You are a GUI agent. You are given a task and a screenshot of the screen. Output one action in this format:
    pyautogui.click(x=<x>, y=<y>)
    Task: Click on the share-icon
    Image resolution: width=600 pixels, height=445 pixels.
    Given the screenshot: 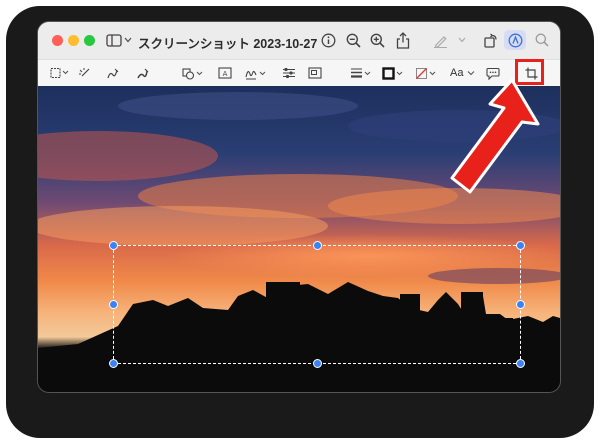 What is the action you would take?
    pyautogui.click(x=403, y=40)
    